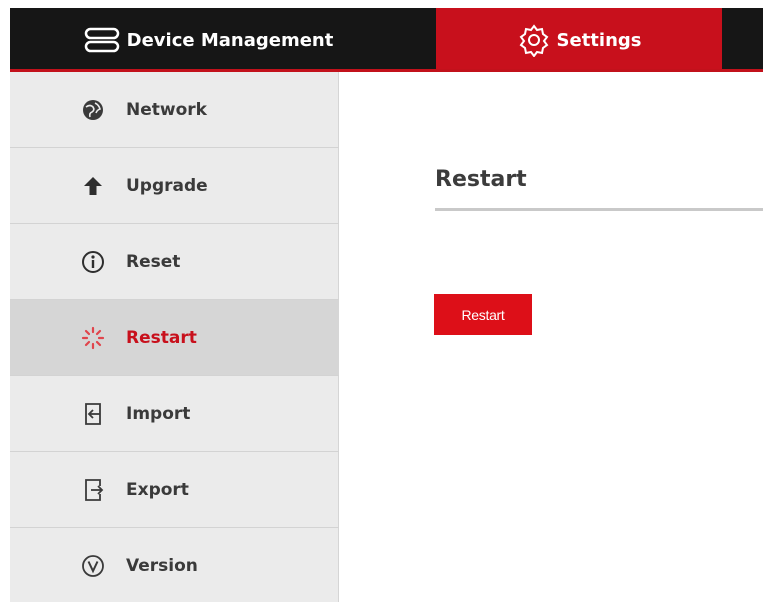 The height and width of the screenshot is (602, 763). I want to click on sidebar-item-label: Restart, so click(161, 337).